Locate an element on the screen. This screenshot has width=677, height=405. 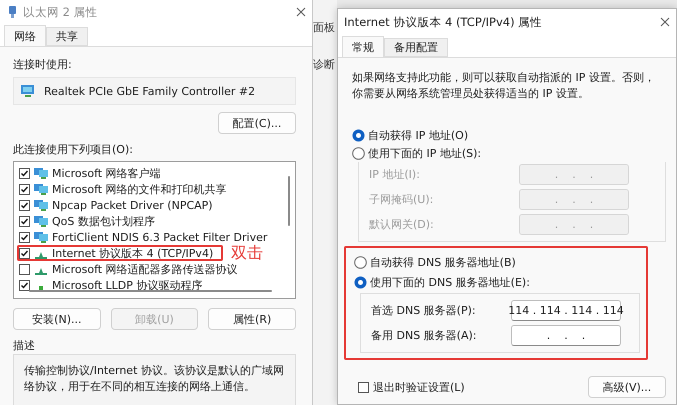
list-item: Internet 协议版本 4 (TCP/IPv4) is located at coordinates (133, 253).